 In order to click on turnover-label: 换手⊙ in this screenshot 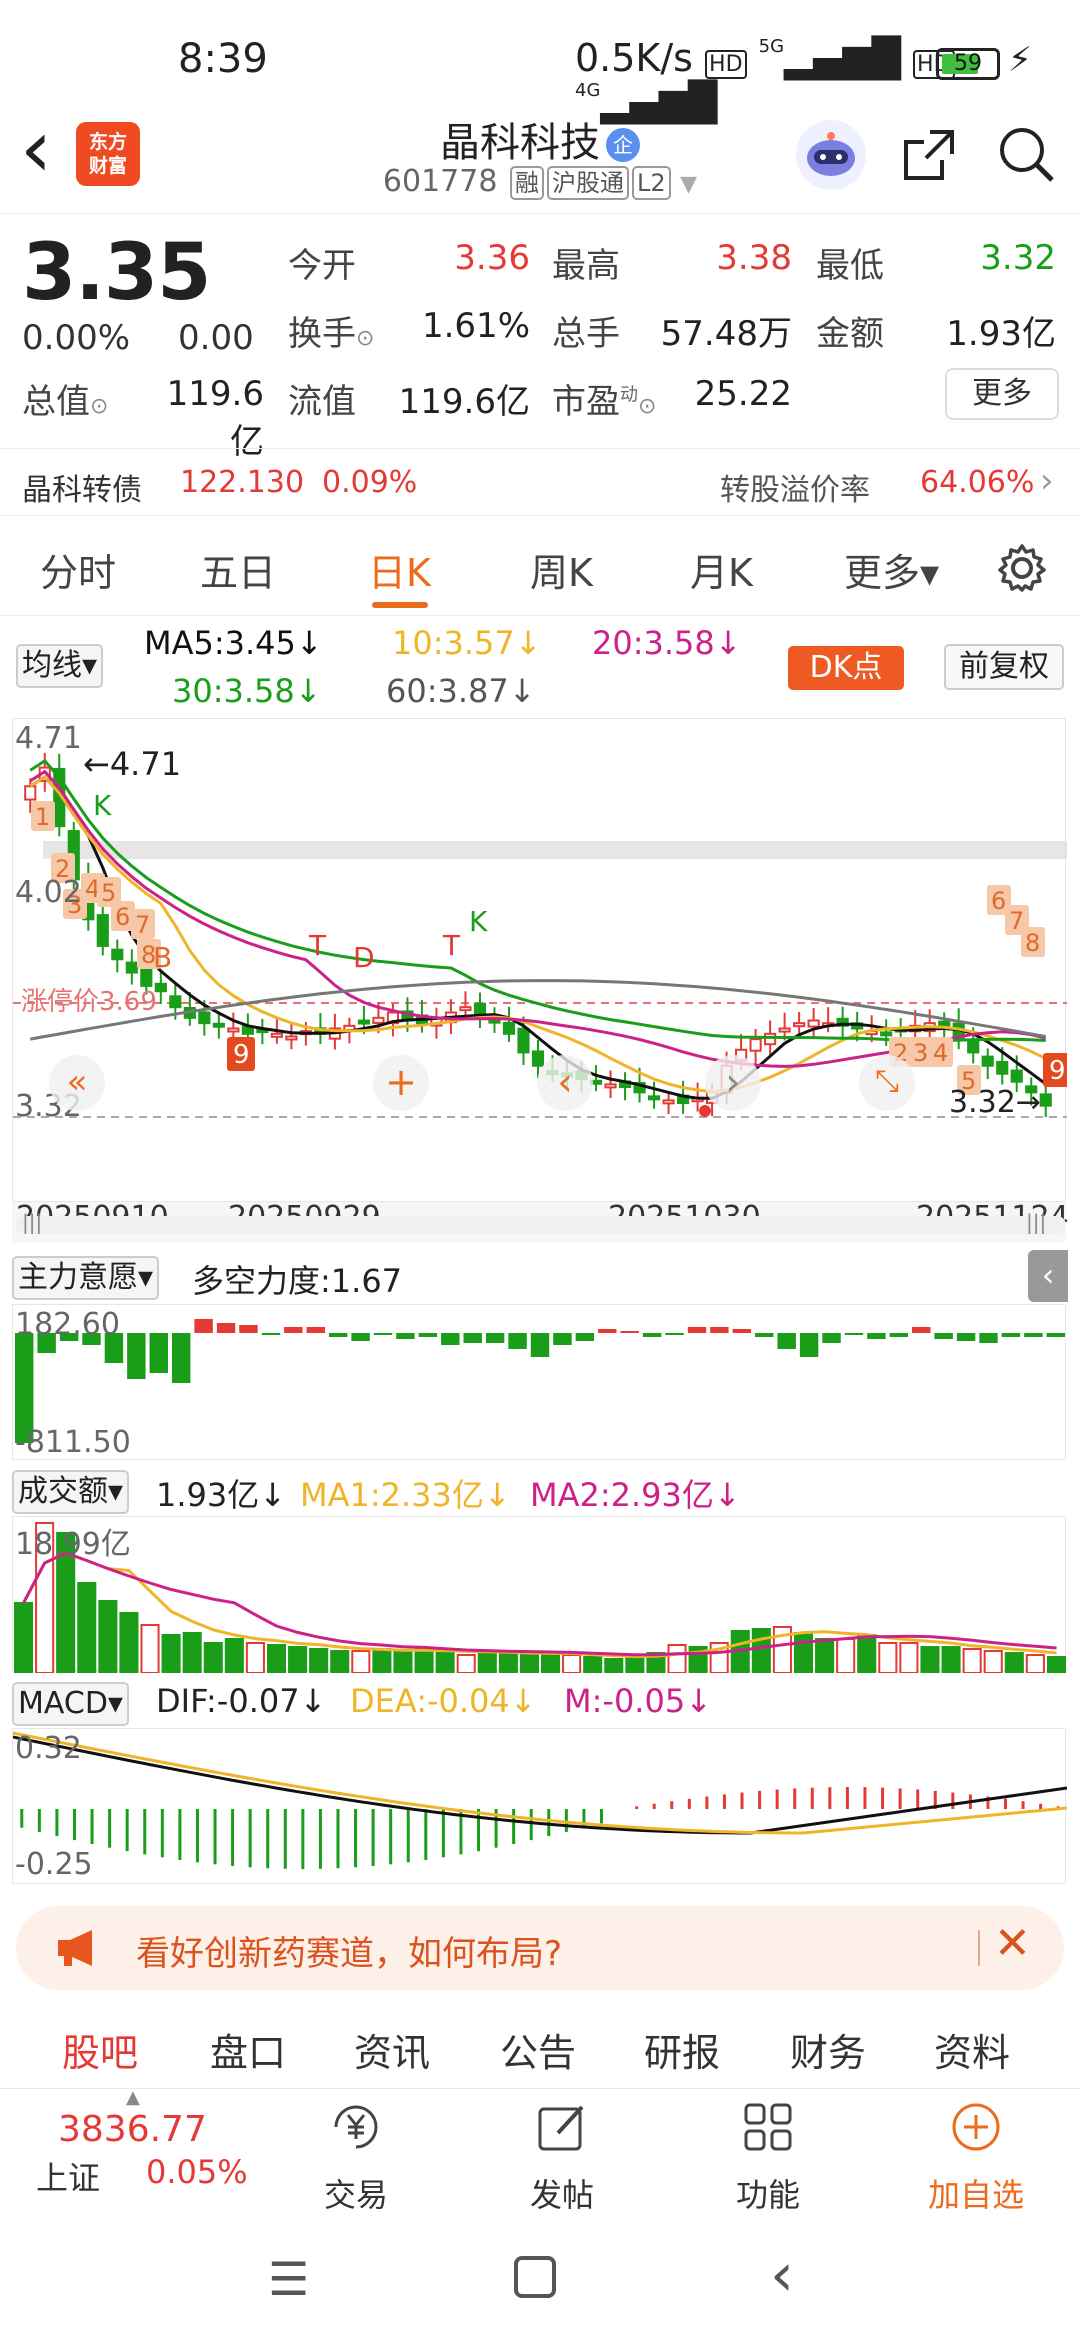, I will do `click(331, 330)`.